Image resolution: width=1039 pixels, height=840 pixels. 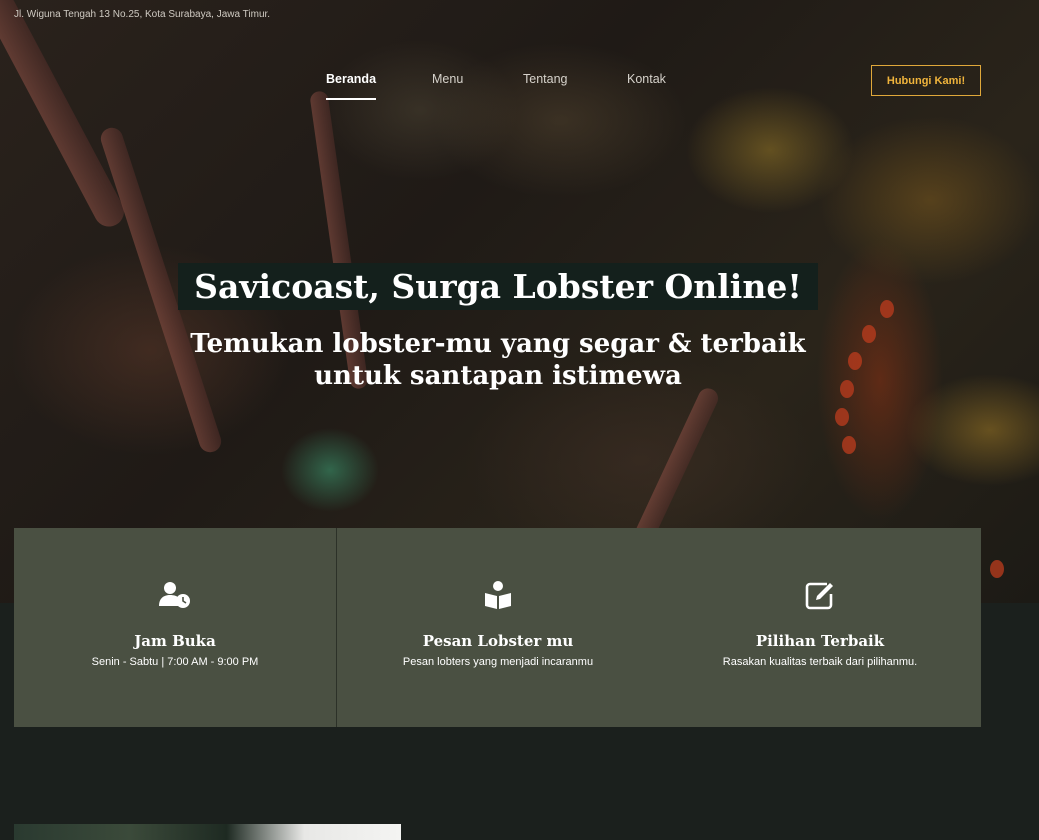 I want to click on nav-item-tentang: Tentang, so click(x=545, y=85).